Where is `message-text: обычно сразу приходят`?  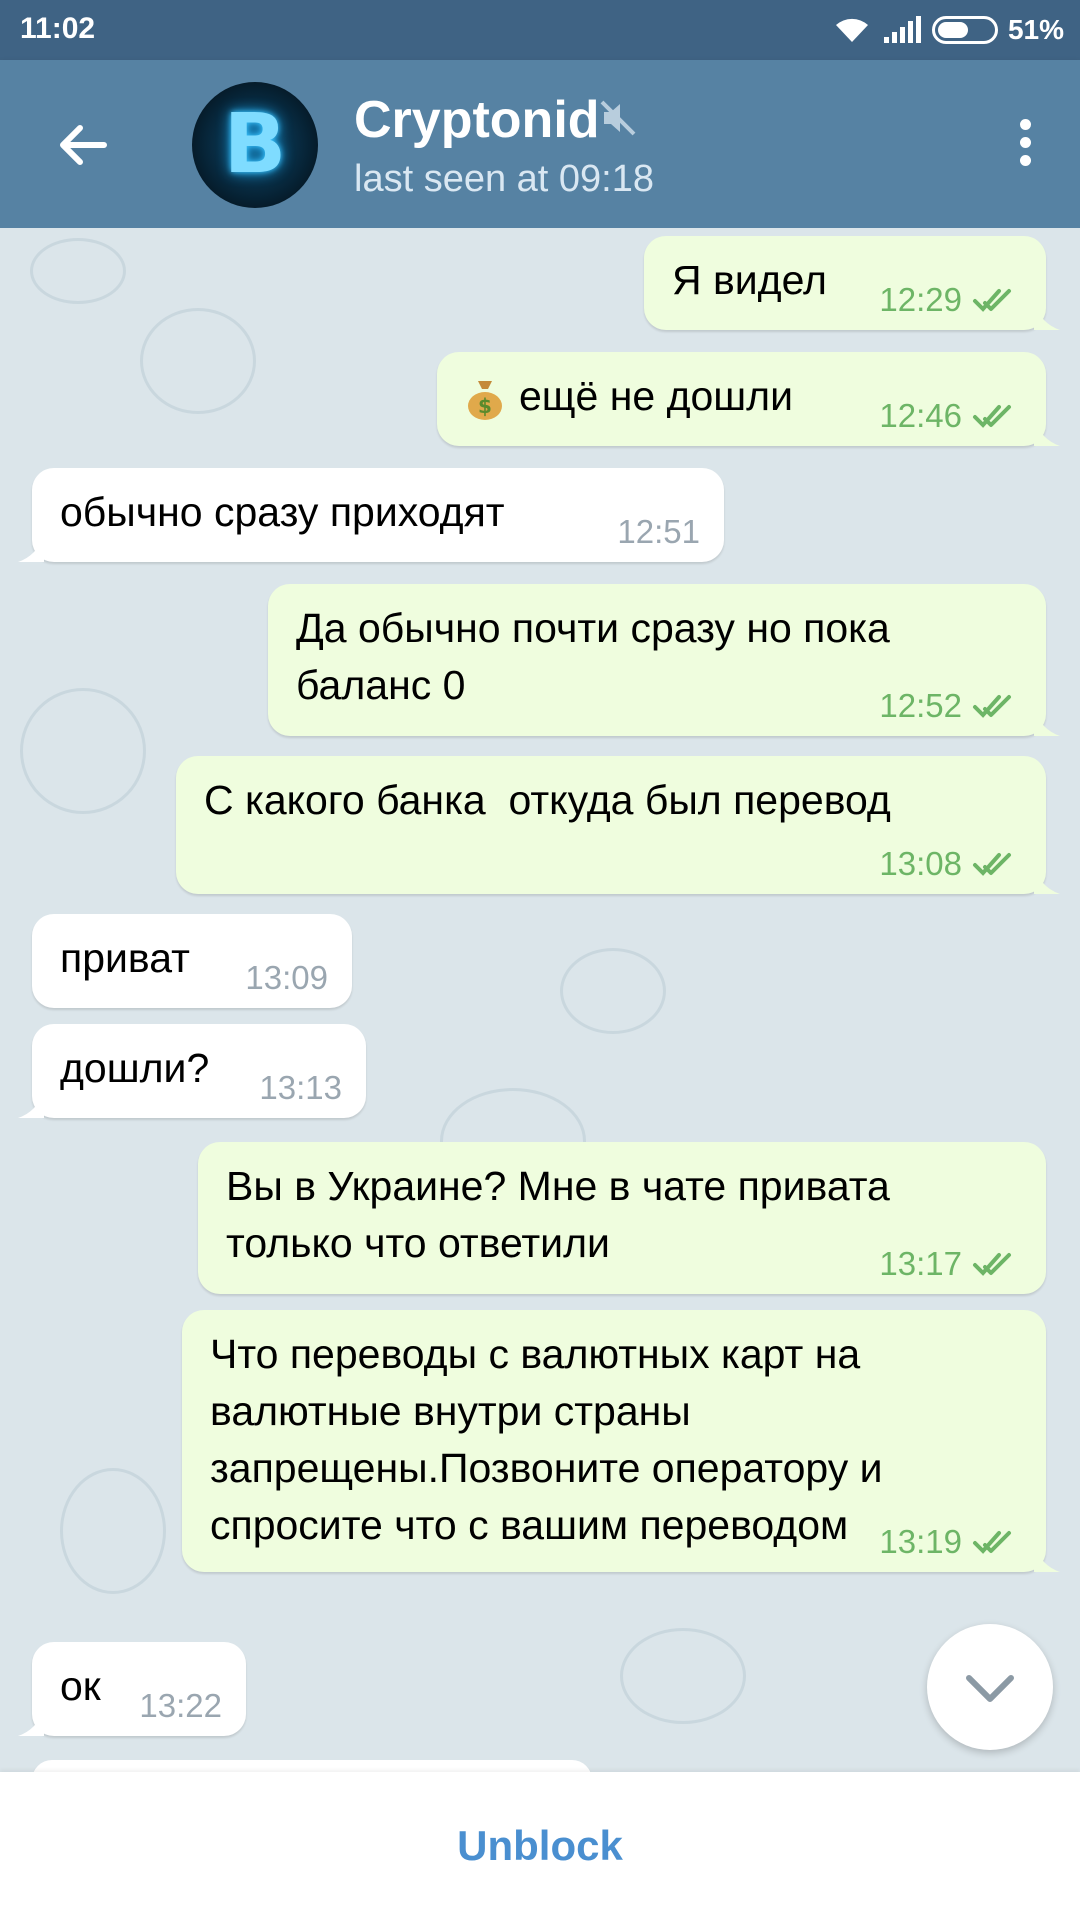 message-text: обычно сразу приходят is located at coordinates (282, 512).